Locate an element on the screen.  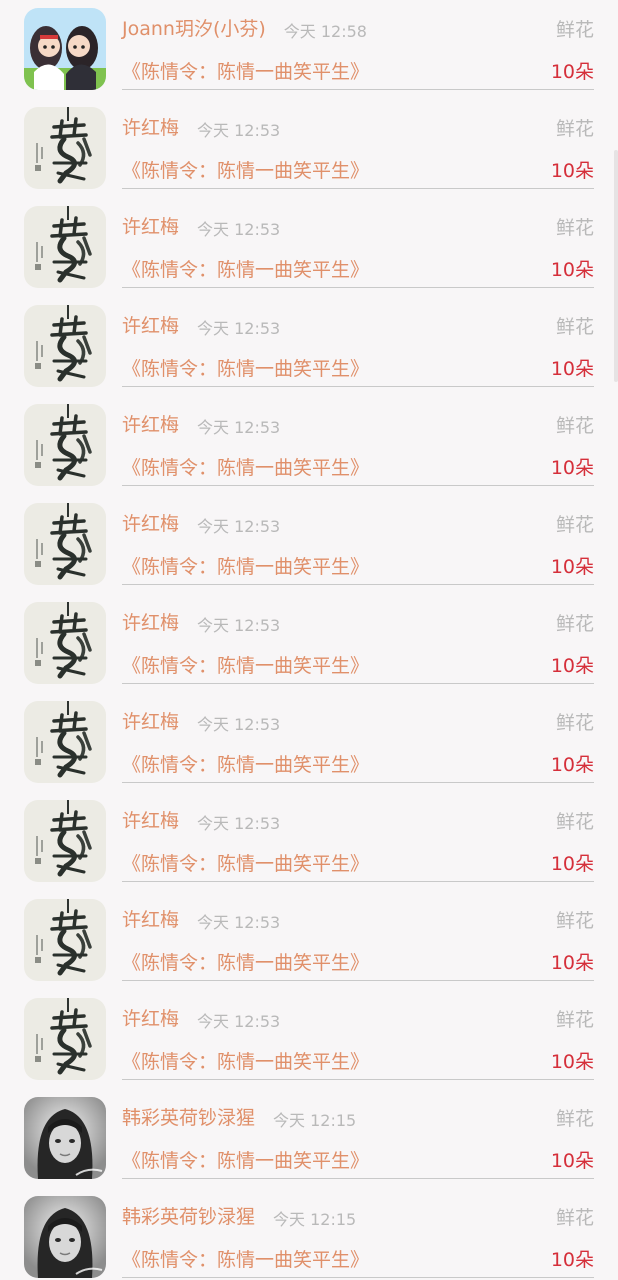
gift-record-row: 韩彩英荷钞渌猩 今天 12:15 鲜花《陈情令：陈情一曲笑平生》 10朵 is located at coordinates (309, 1234).